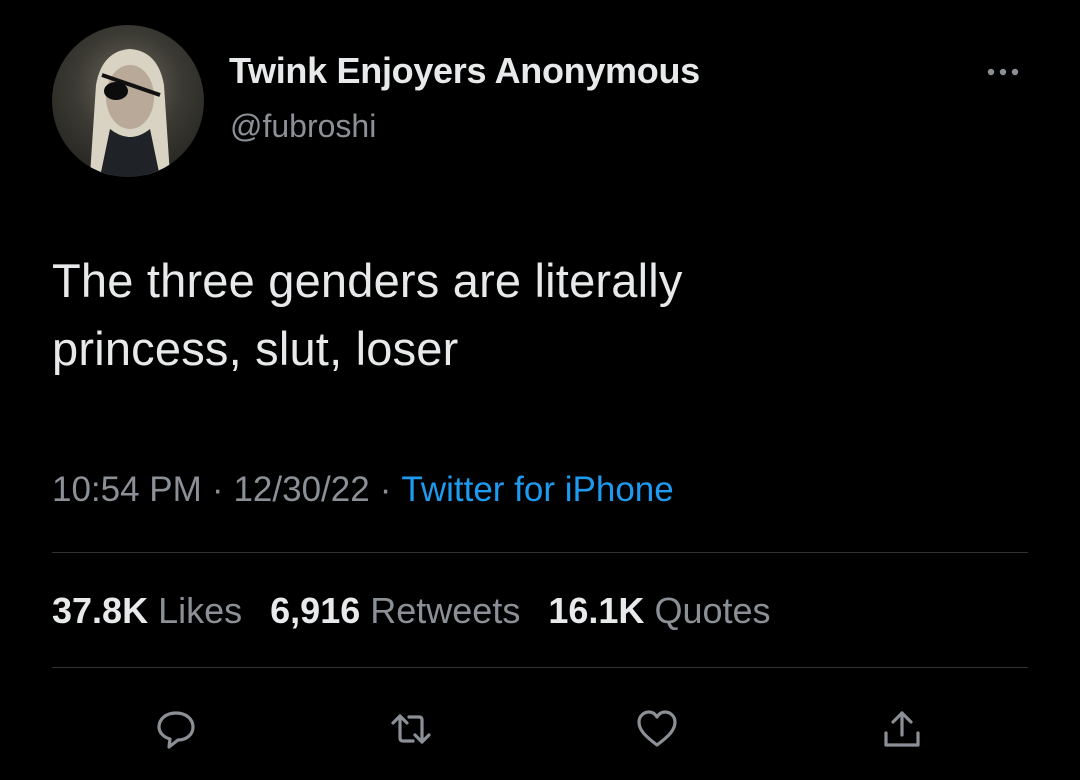 The width and height of the screenshot is (1080, 780). What do you see at coordinates (1003, 72) in the screenshot?
I see `more-icon` at bounding box center [1003, 72].